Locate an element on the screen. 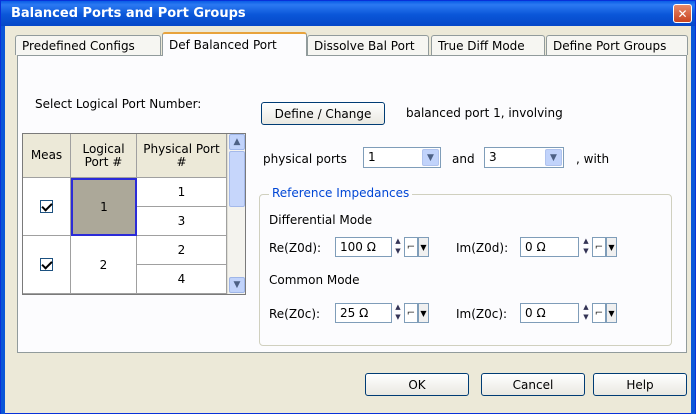  tab-label: Def Balanced Port is located at coordinates (223, 45).